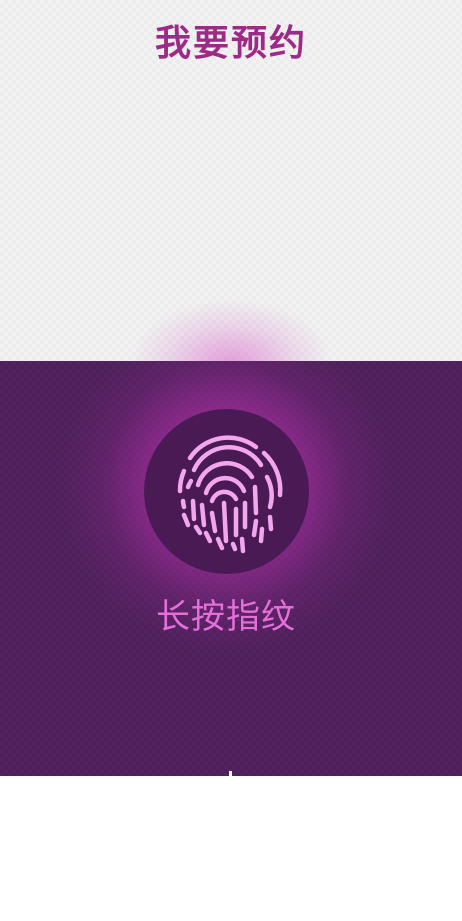 This screenshot has height=921, width=462. I want to click on scroll-indicator, so click(230, 773).